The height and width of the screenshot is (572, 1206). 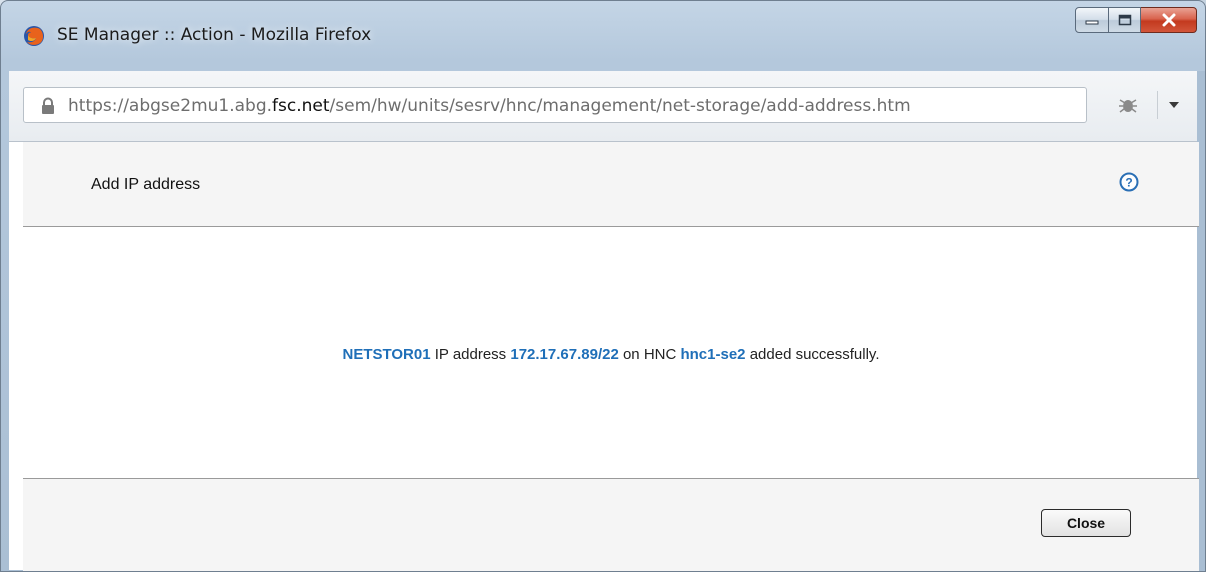 What do you see at coordinates (1086, 523) in the screenshot?
I see `close-button: Close` at bounding box center [1086, 523].